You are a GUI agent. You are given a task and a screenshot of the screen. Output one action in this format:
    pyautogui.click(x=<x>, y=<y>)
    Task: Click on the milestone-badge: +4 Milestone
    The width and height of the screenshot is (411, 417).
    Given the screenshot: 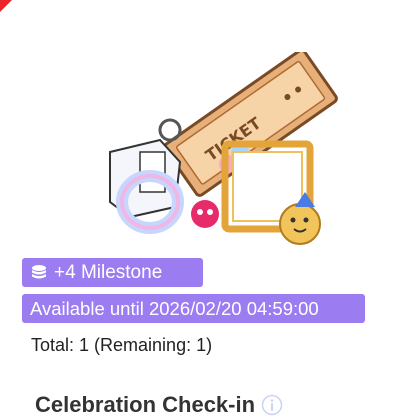 What is the action you would take?
    pyautogui.click(x=112, y=272)
    